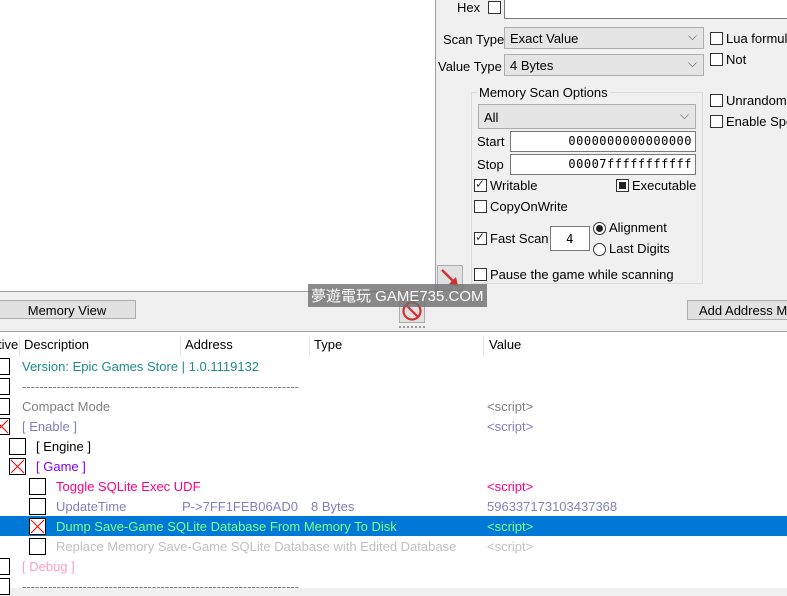 The height and width of the screenshot is (596, 787). What do you see at coordinates (470, 66) in the screenshot?
I see `value-type-label: Value Type` at bounding box center [470, 66].